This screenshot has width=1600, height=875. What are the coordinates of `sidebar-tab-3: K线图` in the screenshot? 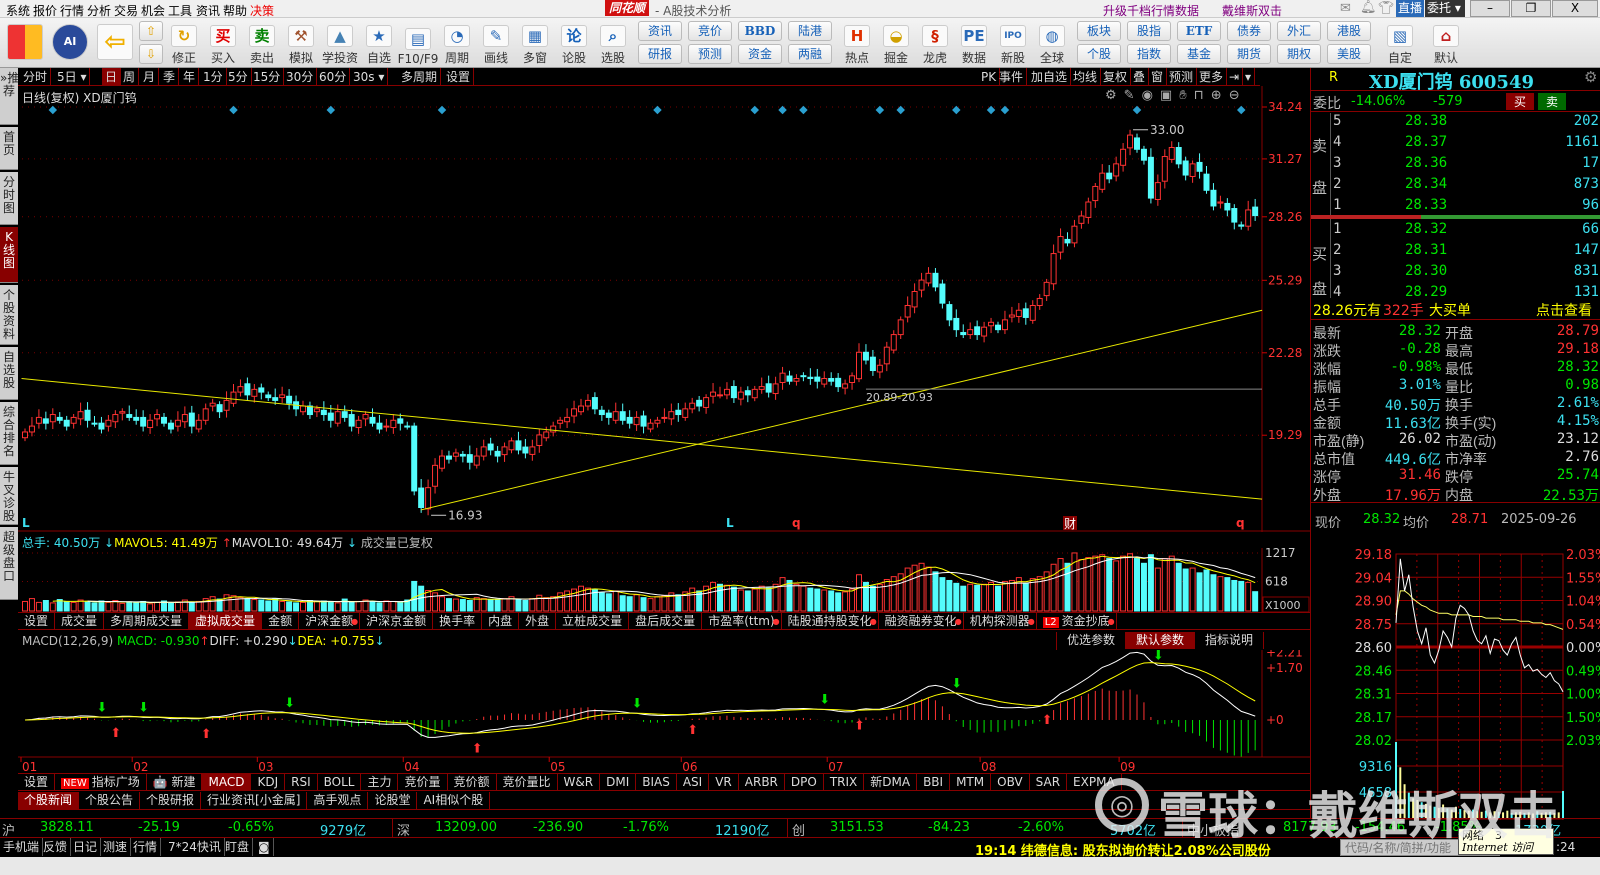 It's located at (9, 255).